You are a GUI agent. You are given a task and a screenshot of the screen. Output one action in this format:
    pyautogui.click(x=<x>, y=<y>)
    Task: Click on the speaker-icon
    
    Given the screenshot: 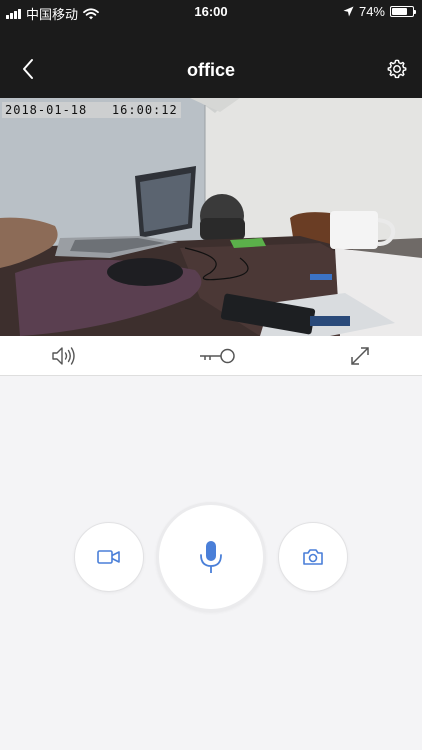 What is the action you would take?
    pyautogui.click(x=63, y=356)
    